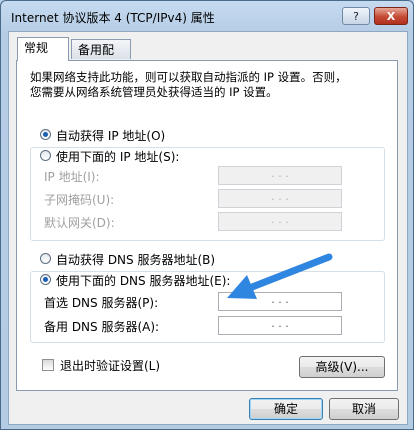 The image size is (414, 430). I want to click on validate-on-exit-label: 退出时验证设置(L), so click(110, 365).